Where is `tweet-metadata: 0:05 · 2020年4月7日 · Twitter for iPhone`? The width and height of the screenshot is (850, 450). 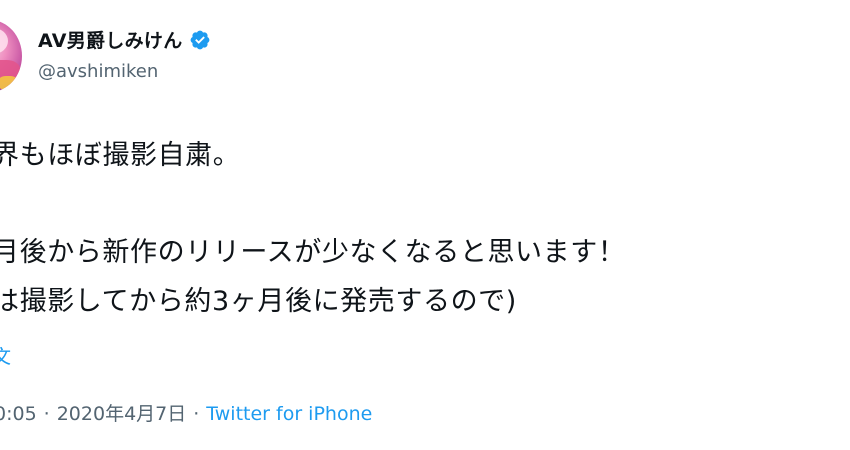
tweet-metadata: 0:05 · 2020年4月7日 · Twitter for iPhone is located at coordinates (186, 412).